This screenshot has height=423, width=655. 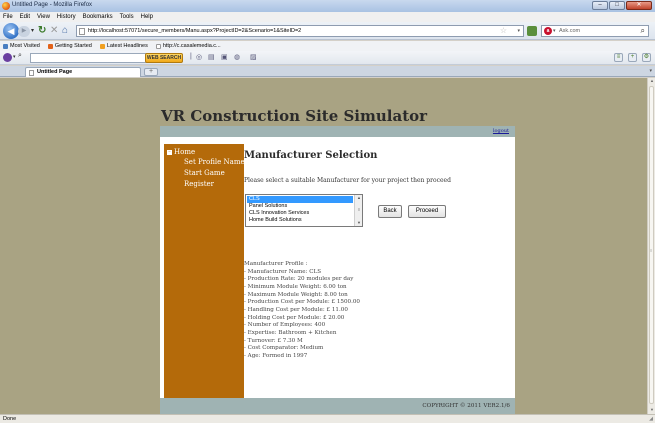 I want to click on feed-icon, so click(x=532, y=31).